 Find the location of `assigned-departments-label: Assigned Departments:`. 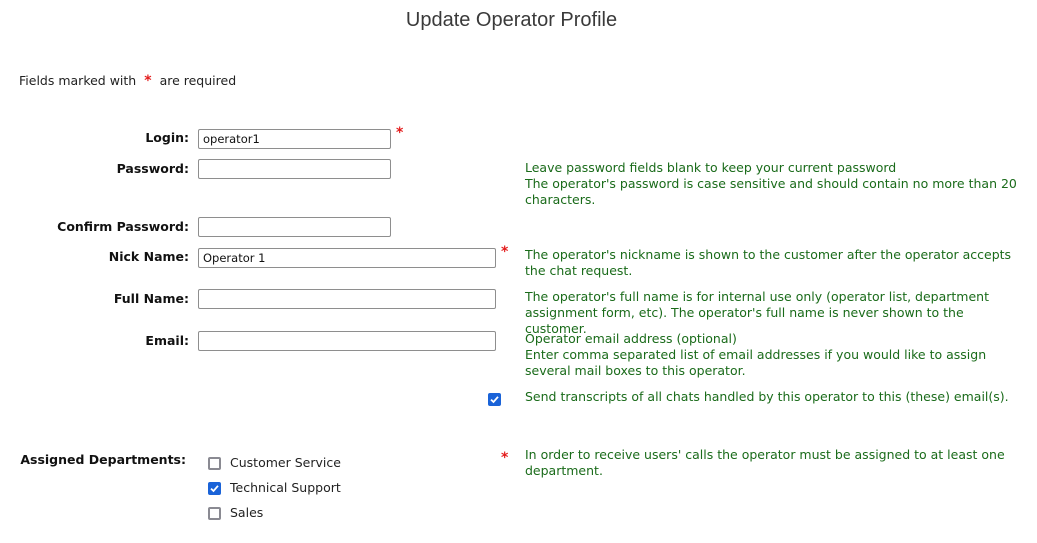

assigned-departments-label: Assigned Departments: is located at coordinates (103, 459).